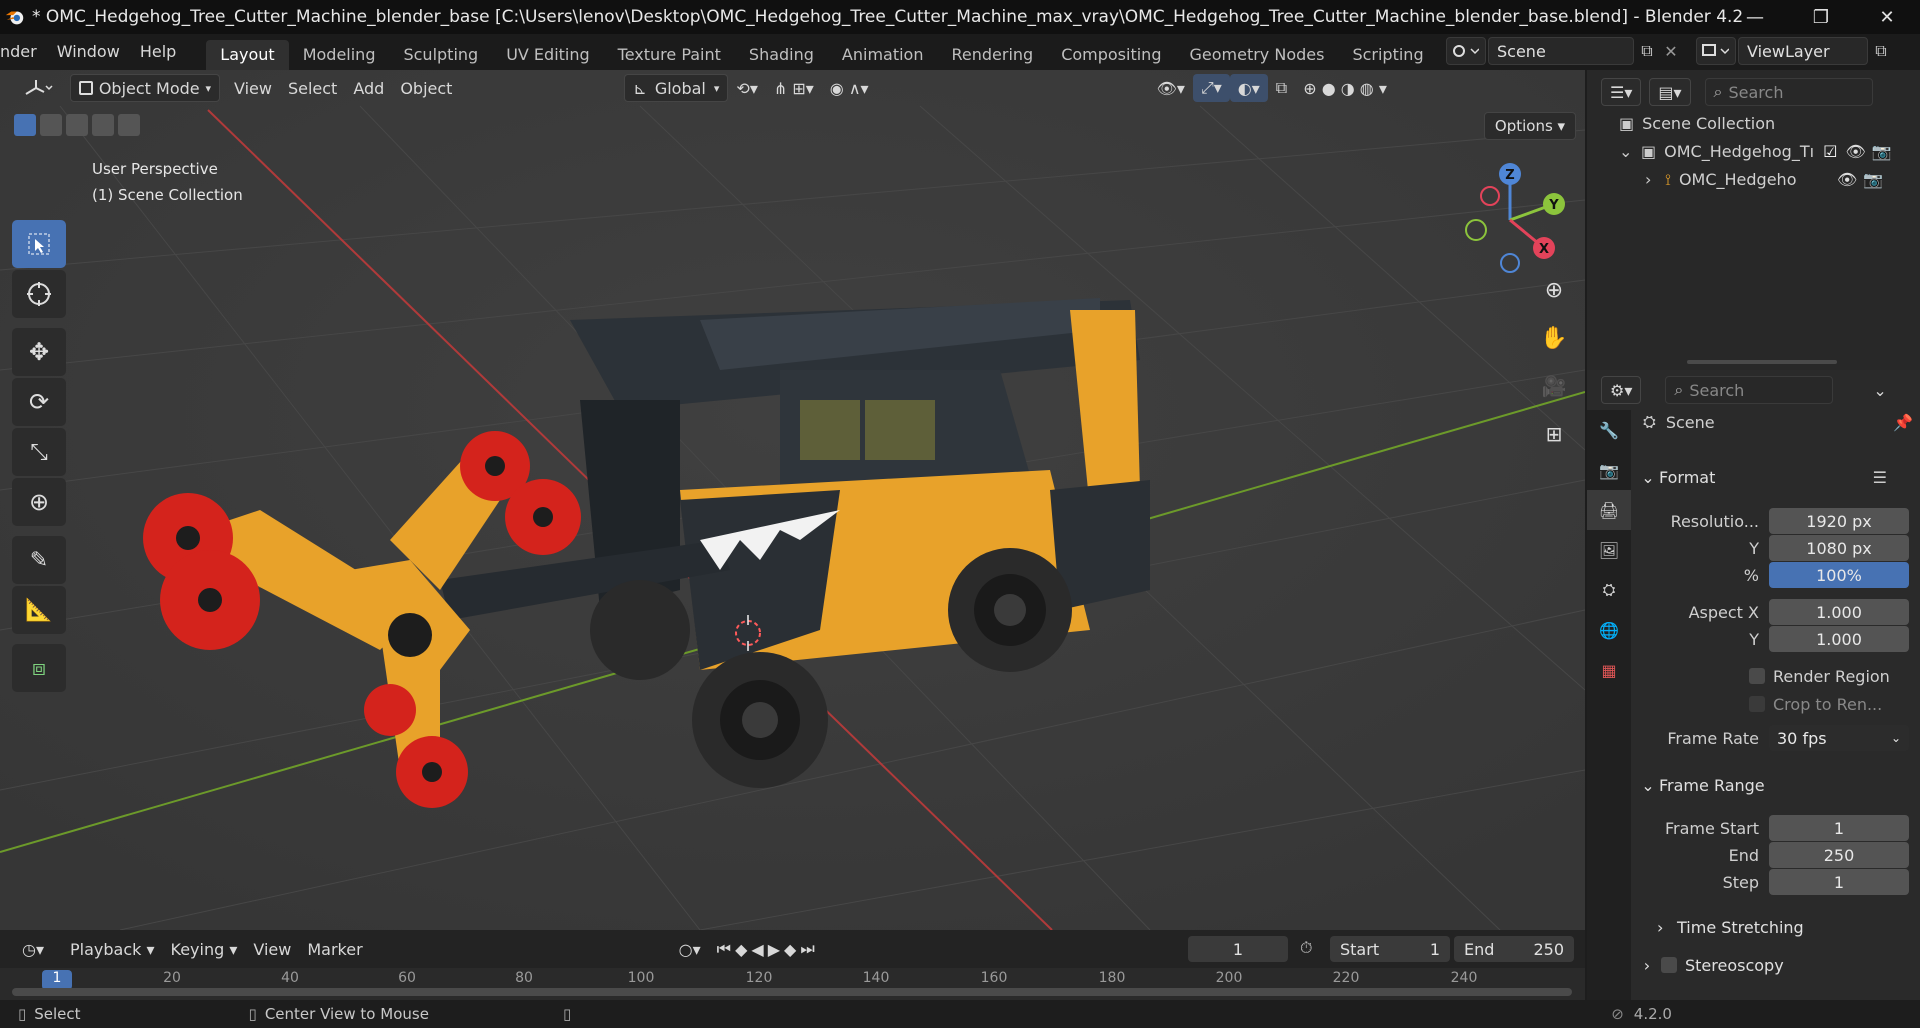 Image resolution: width=1920 pixels, height=1028 pixels. What do you see at coordinates (39, 610) in the screenshot?
I see `measure-tool: 📐` at bounding box center [39, 610].